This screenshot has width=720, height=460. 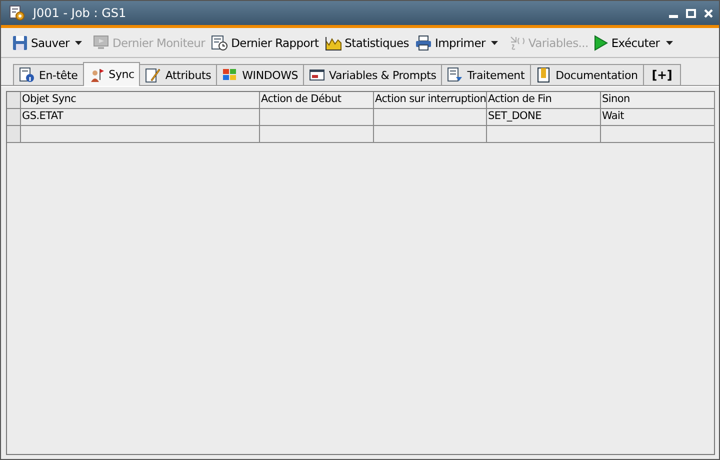 I want to click on column-header: Action de Début, so click(x=317, y=100).